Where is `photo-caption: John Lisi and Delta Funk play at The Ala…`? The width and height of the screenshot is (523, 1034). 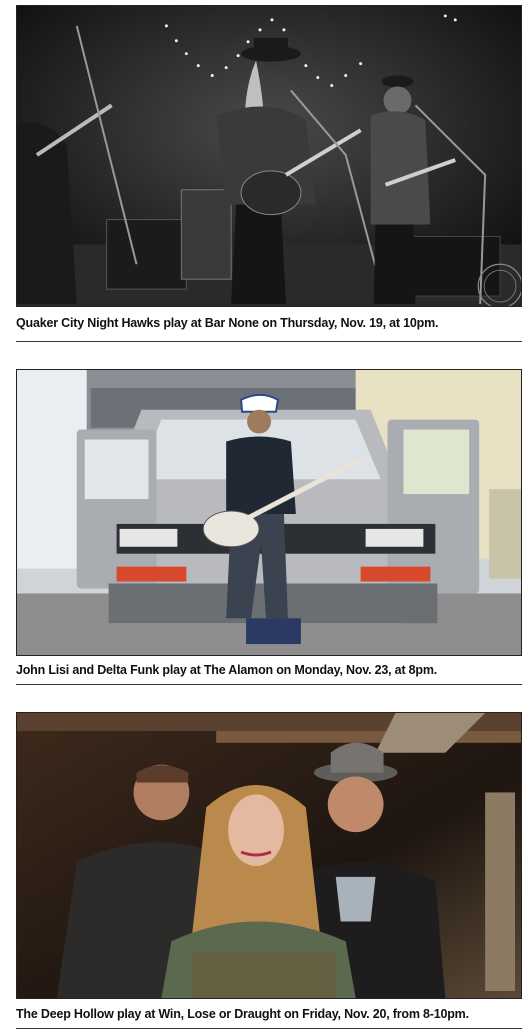
photo-caption: John Lisi and Delta Funk play at The Ala… is located at coordinates (227, 670).